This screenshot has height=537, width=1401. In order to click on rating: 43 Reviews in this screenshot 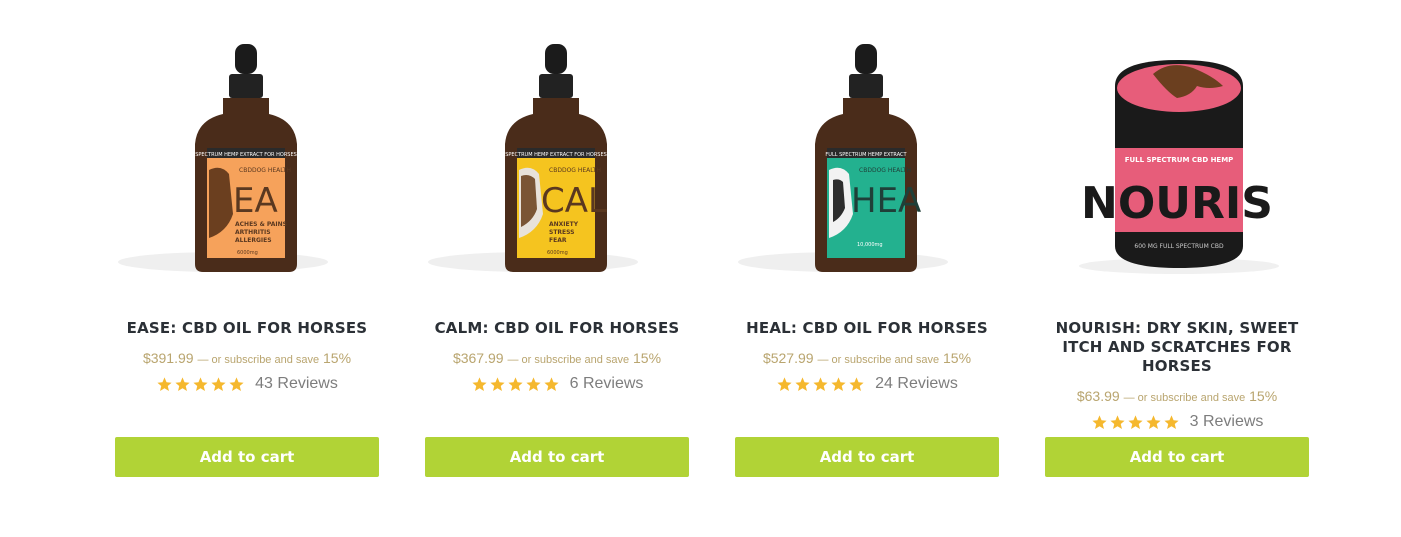, I will do `click(247, 384)`.